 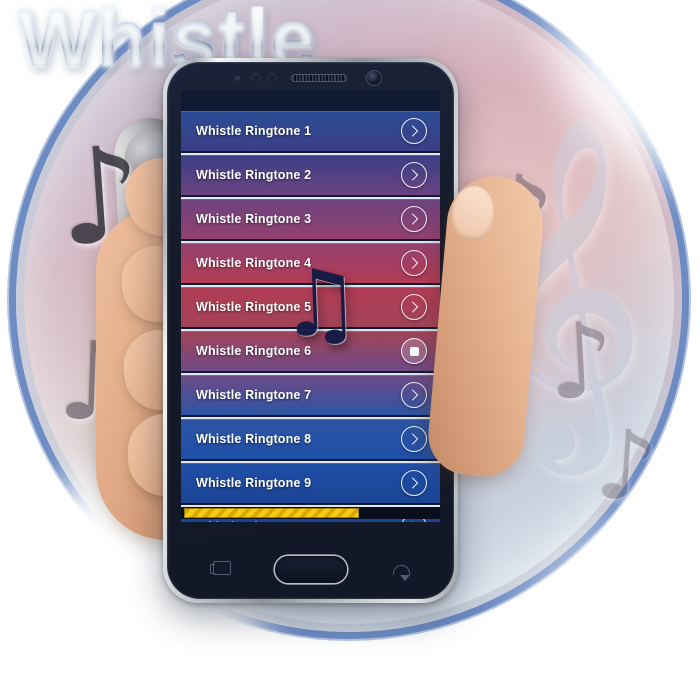 What do you see at coordinates (220, 568) in the screenshot?
I see `recent-apps-icon` at bounding box center [220, 568].